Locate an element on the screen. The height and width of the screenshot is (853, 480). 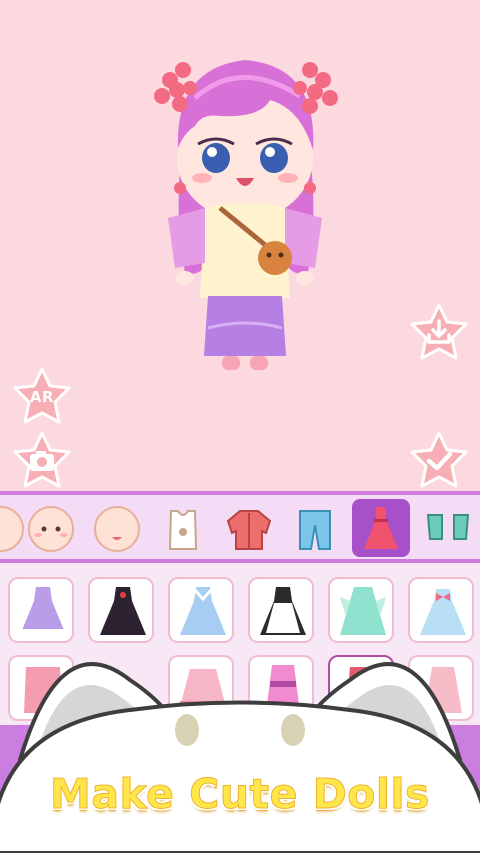
category-pants is located at coordinates (315, 529).